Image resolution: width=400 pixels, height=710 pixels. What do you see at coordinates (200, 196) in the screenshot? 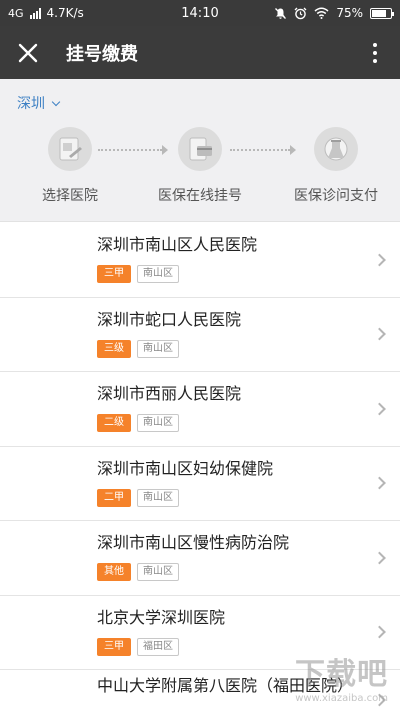
I see `step-label: 医保在线挂号` at bounding box center [200, 196].